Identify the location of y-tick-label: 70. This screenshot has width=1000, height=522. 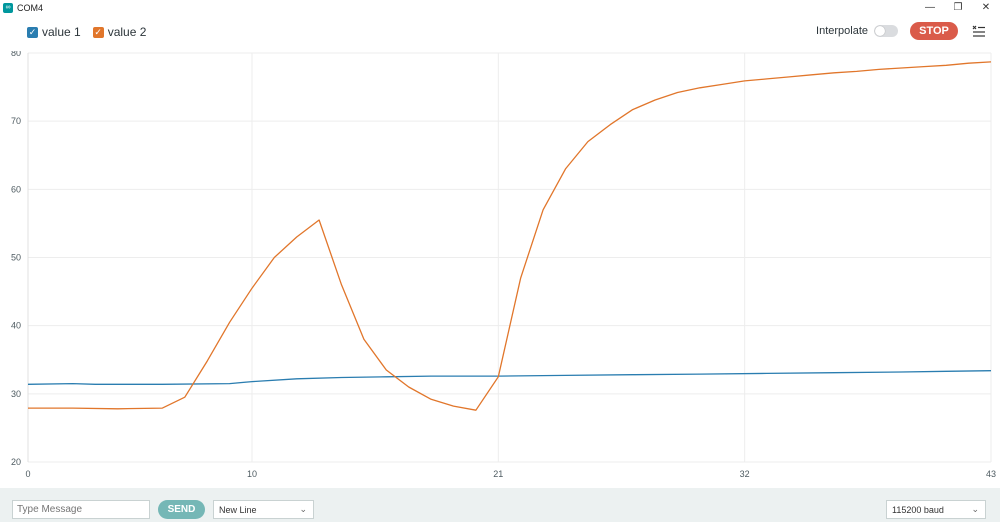
(16, 121).